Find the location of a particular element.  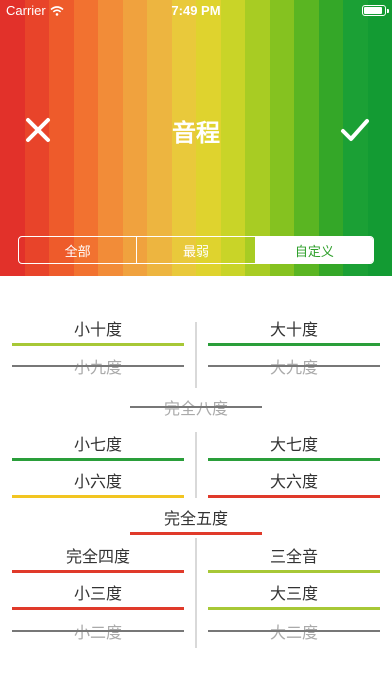

battery-icon is located at coordinates (375, 10).